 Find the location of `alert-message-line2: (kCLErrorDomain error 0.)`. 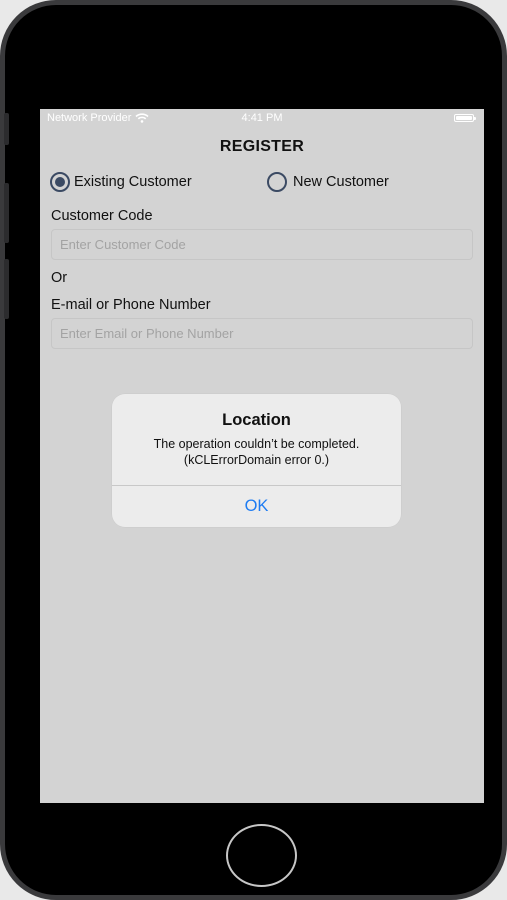

alert-message-line2: (kCLErrorDomain error 0.) is located at coordinates (256, 460).